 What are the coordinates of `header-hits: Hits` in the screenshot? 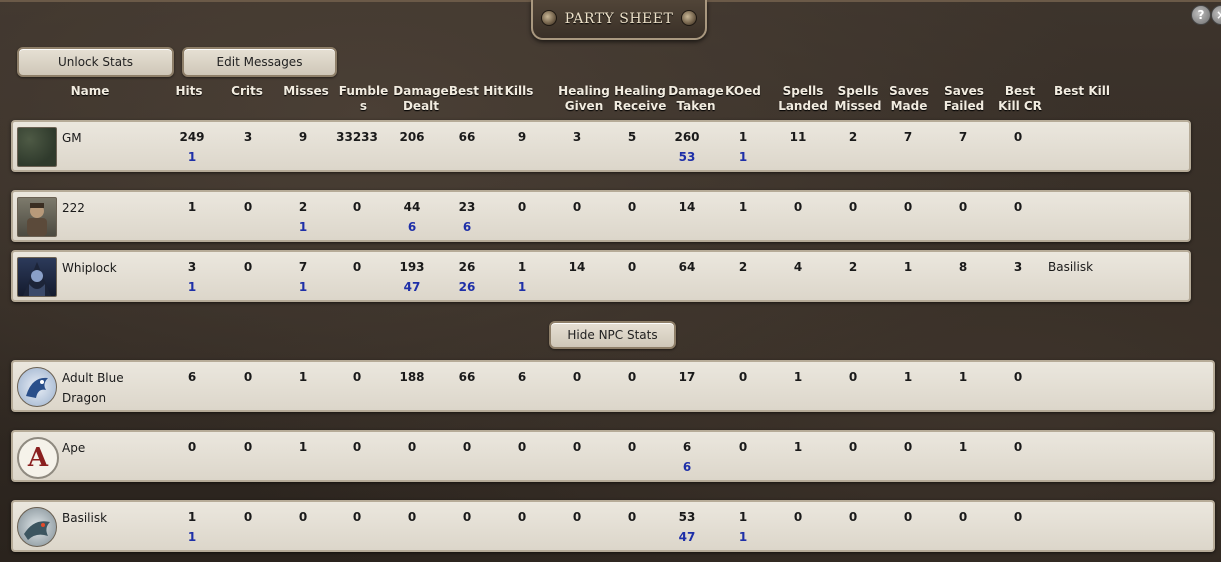 It's located at (189, 91).